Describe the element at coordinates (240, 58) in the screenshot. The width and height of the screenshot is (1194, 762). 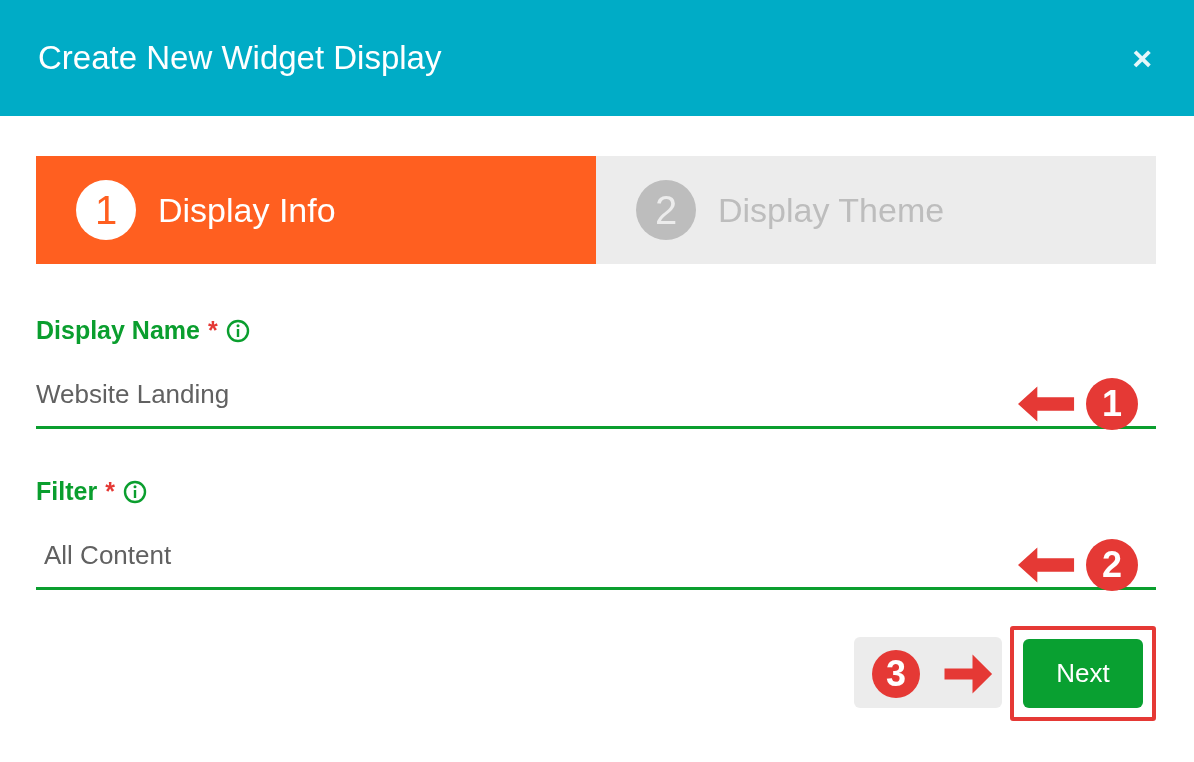
I see `dialog-title: Create New Widget Display` at that location.